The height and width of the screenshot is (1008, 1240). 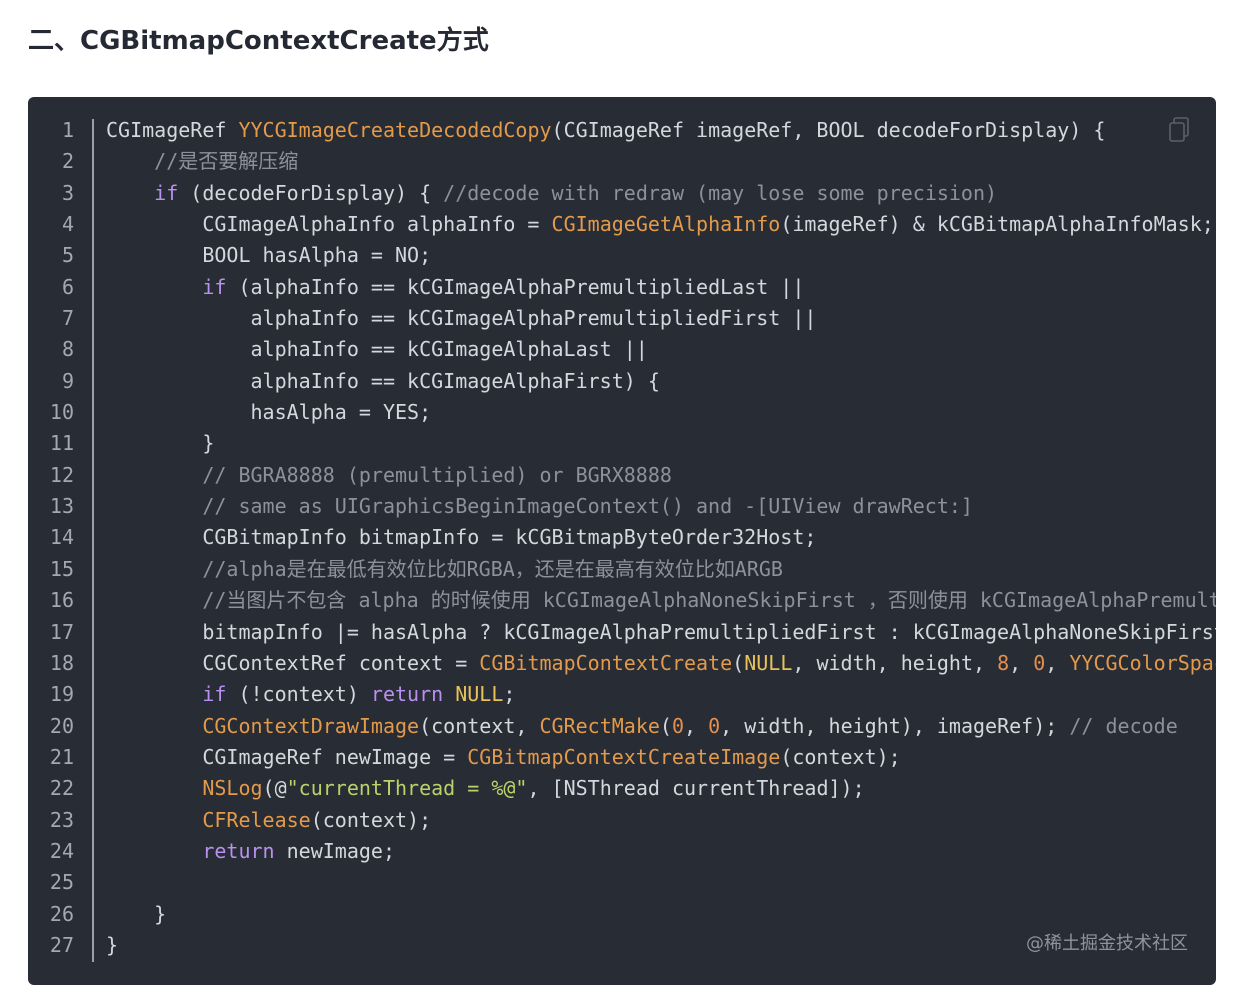 What do you see at coordinates (67, 380) in the screenshot?
I see `line-number: 9` at bounding box center [67, 380].